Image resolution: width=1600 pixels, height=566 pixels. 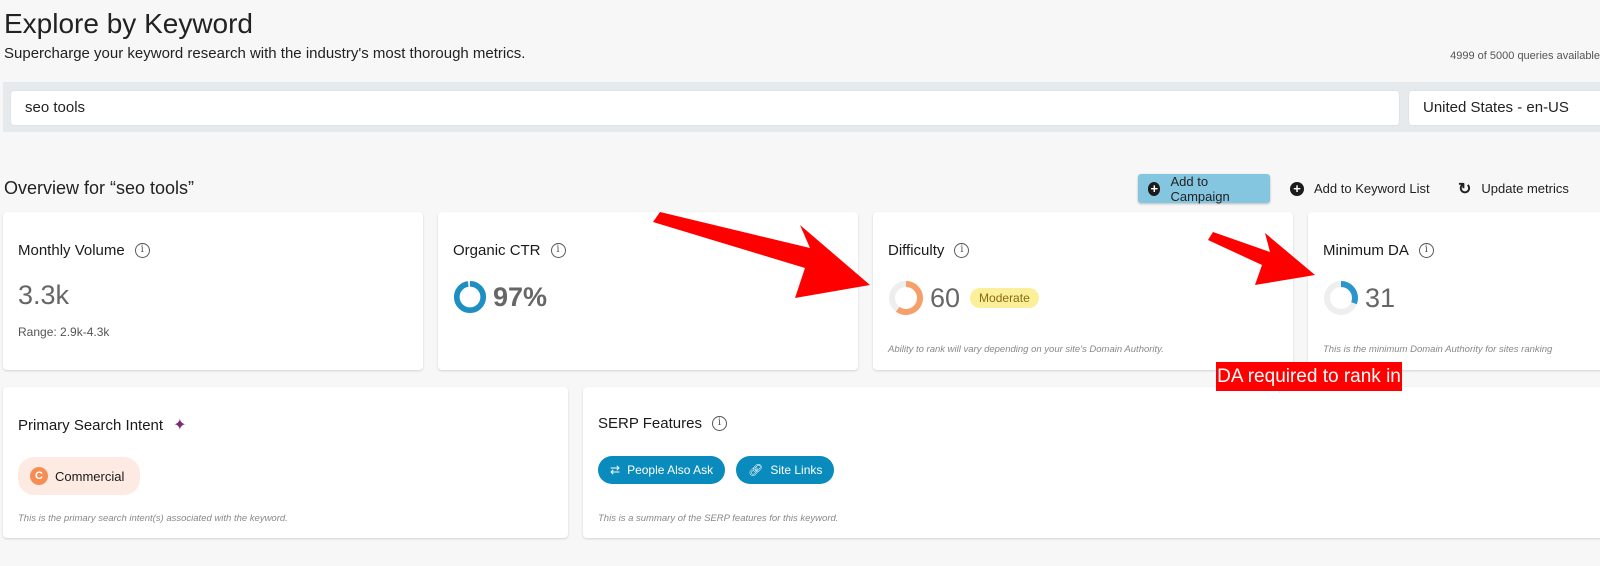 I want to click on annotation-label: DA required to rank in top 10!, so click(x=1309, y=389).